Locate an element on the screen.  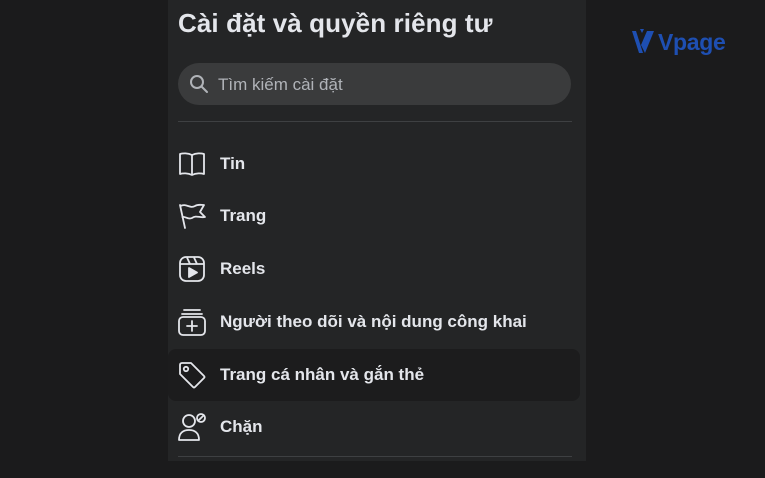
menu-item-pages: Trang is located at coordinates (374, 216).